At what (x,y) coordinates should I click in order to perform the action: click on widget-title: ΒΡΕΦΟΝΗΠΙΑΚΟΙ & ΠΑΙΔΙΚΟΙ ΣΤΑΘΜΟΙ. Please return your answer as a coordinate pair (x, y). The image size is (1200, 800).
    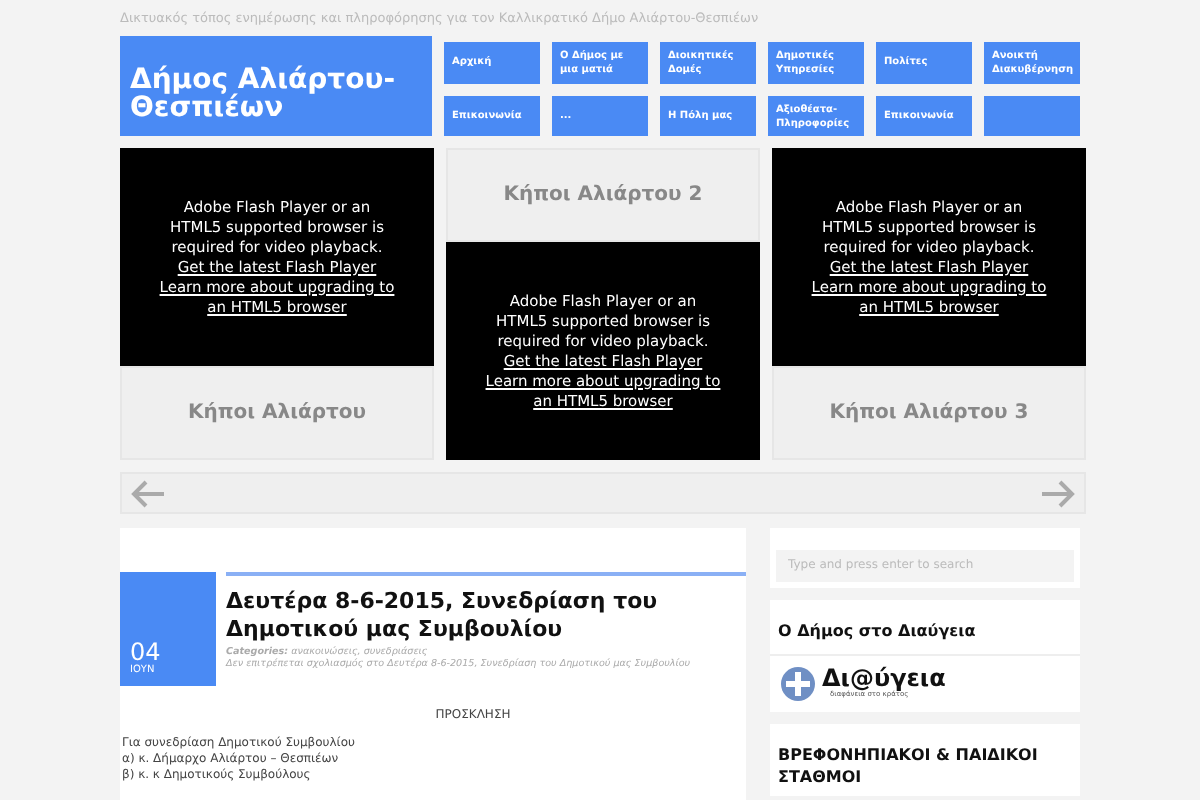
    Looking at the image, I should click on (909, 766).